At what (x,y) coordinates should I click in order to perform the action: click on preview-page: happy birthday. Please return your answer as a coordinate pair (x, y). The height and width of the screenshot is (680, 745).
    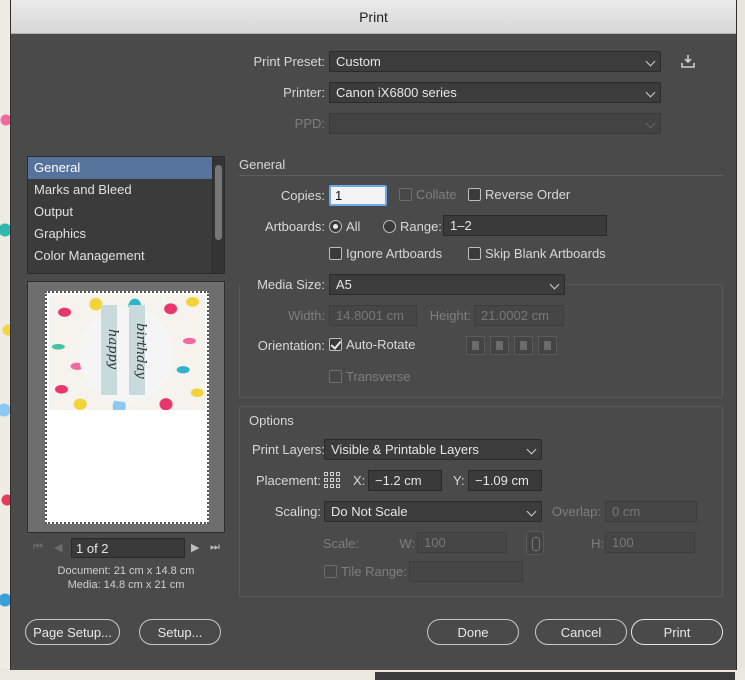
    Looking at the image, I should click on (127, 407).